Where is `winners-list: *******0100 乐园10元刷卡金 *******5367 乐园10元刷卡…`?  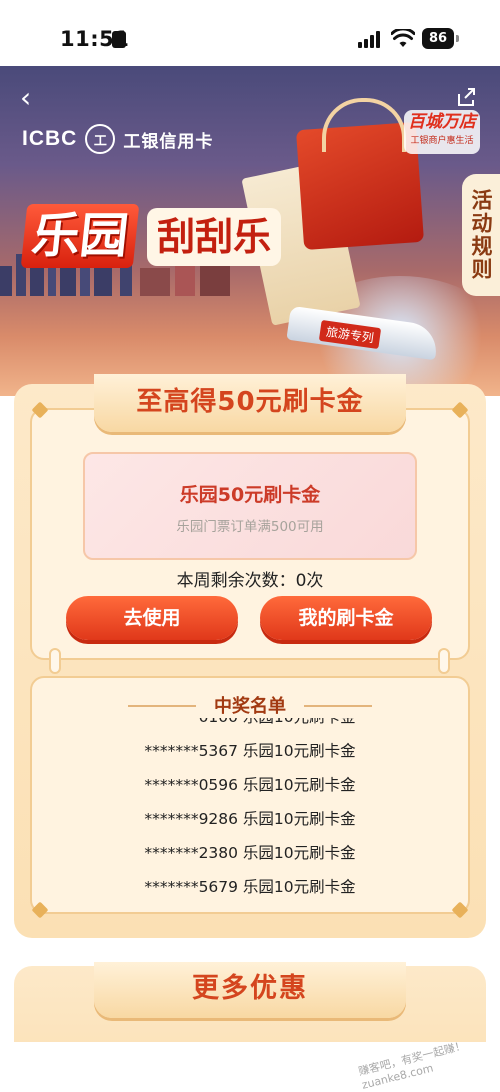
winners-list: *******0100 乐园10元刷卡金 *******5367 乐园10元刷卡… is located at coordinates (250, 808).